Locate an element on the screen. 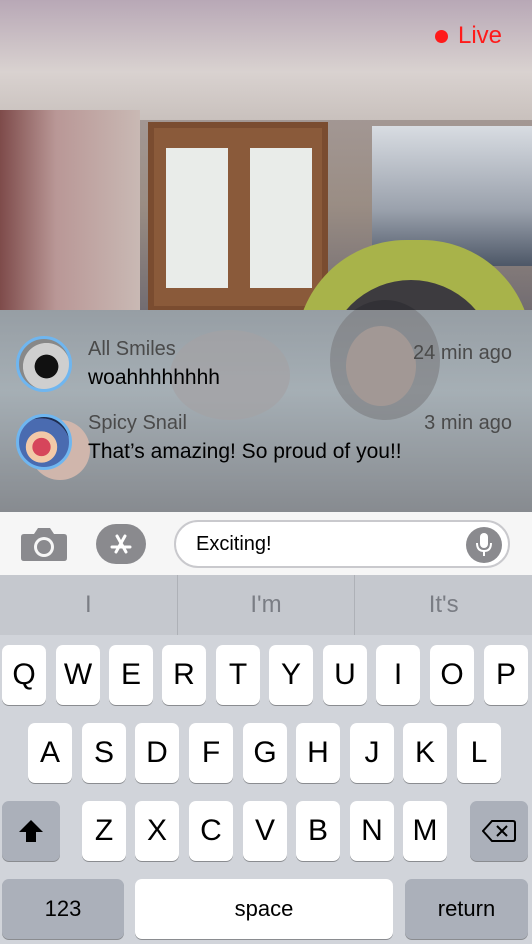  comment-item: All Smiles woahhhhhhhh 24 min ago is located at coordinates (266, 369).